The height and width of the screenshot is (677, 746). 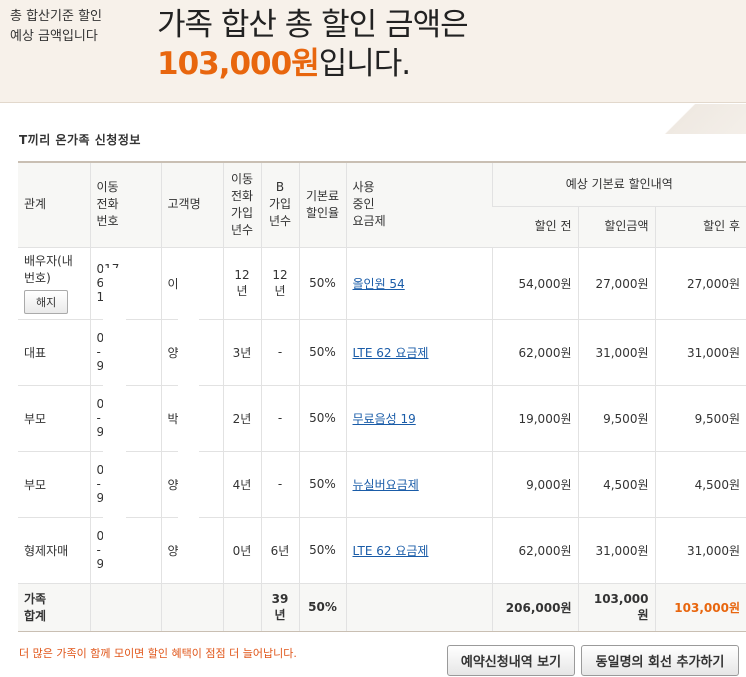 I want to click on header-name: 고객명, so click(x=191, y=204).